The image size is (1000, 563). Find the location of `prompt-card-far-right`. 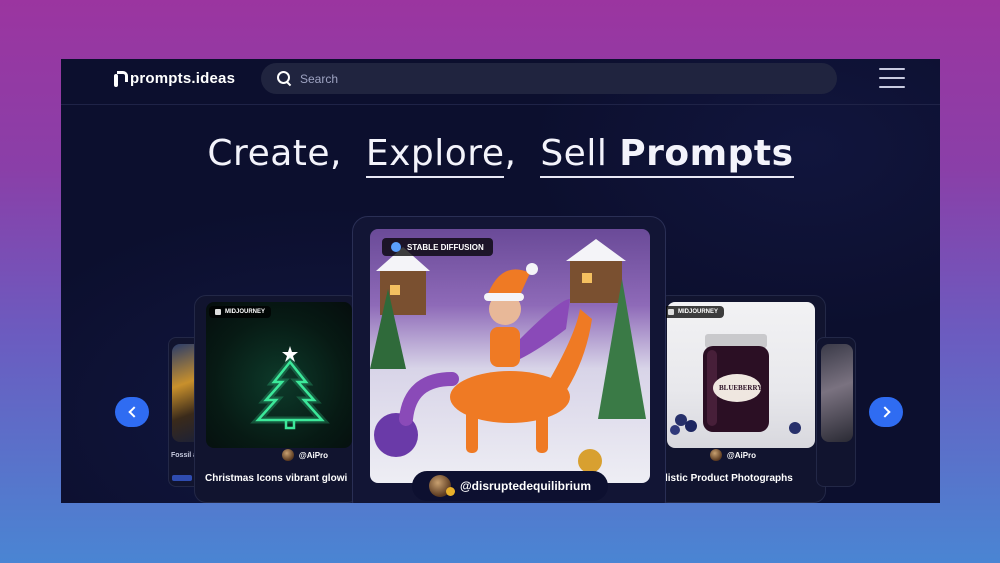

prompt-card-far-right is located at coordinates (836, 412).